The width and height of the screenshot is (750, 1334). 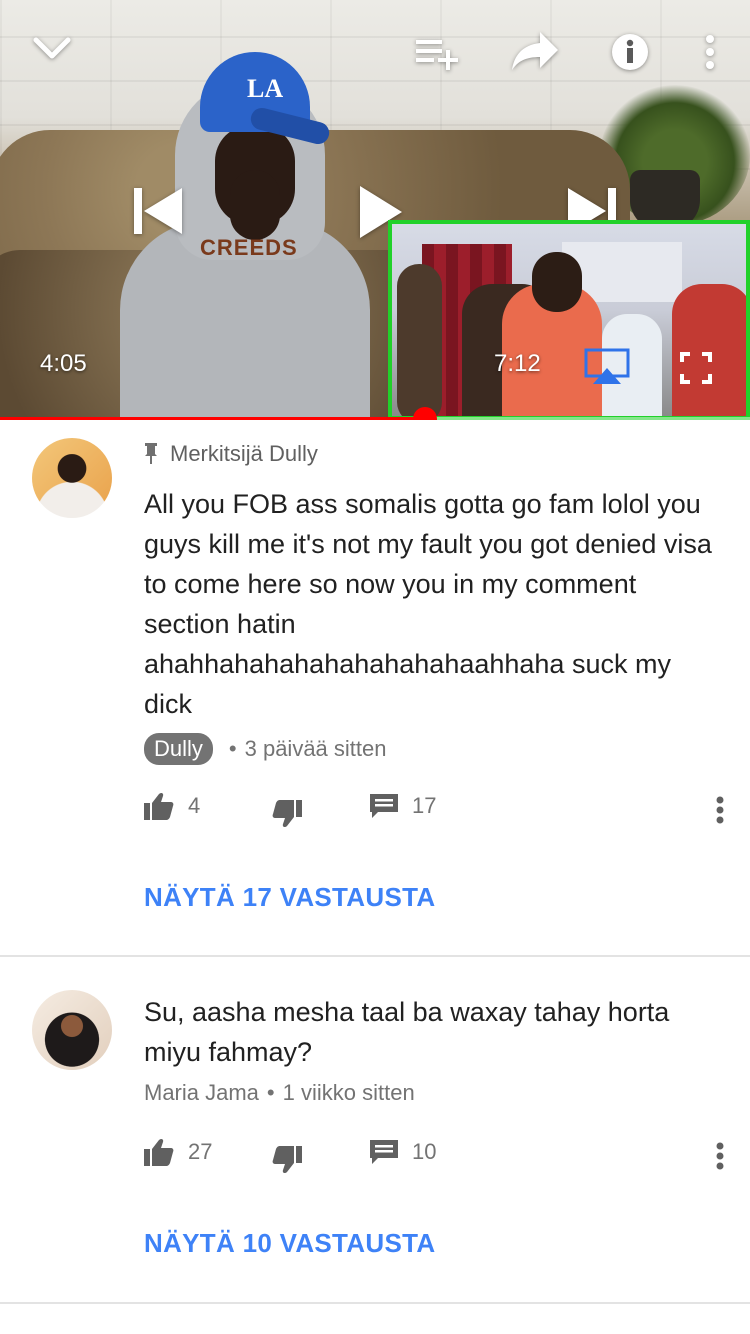 I want to click on progress-fill, so click(x=212, y=418).